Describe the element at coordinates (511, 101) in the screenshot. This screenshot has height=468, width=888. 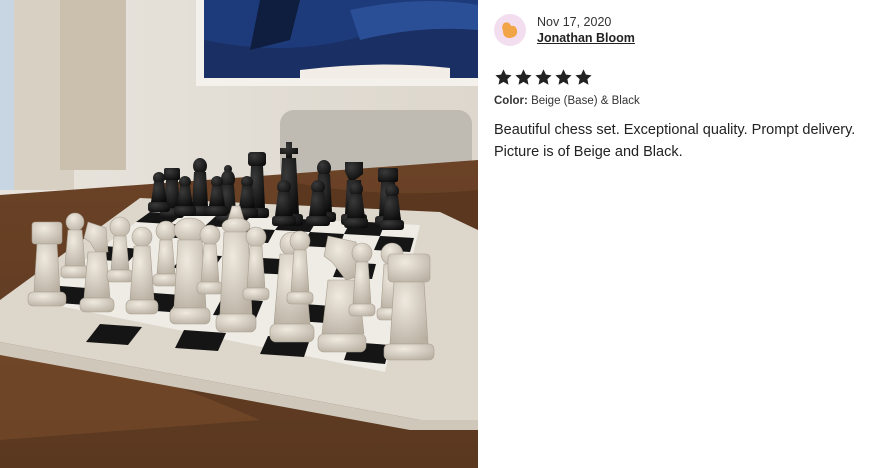
I see `variation-label: Color:` at that location.